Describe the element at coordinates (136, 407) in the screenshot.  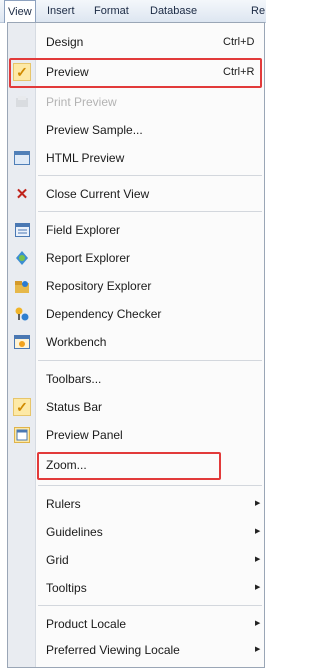
I see `menu-item-status-bar: ✓ Status Bar` at that location.